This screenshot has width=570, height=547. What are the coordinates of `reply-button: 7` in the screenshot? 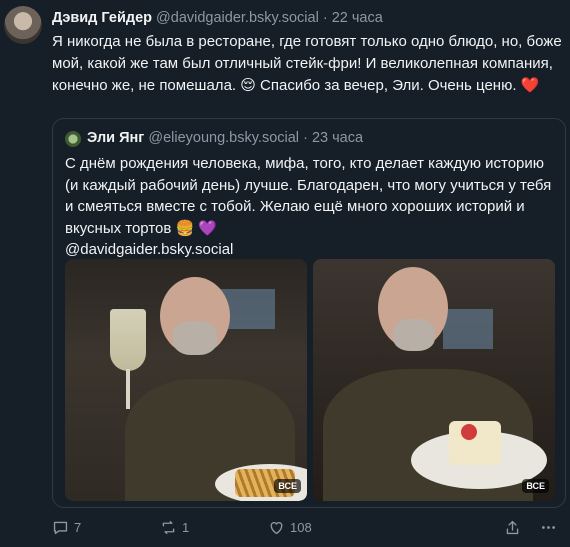 It's located at (66, 527).